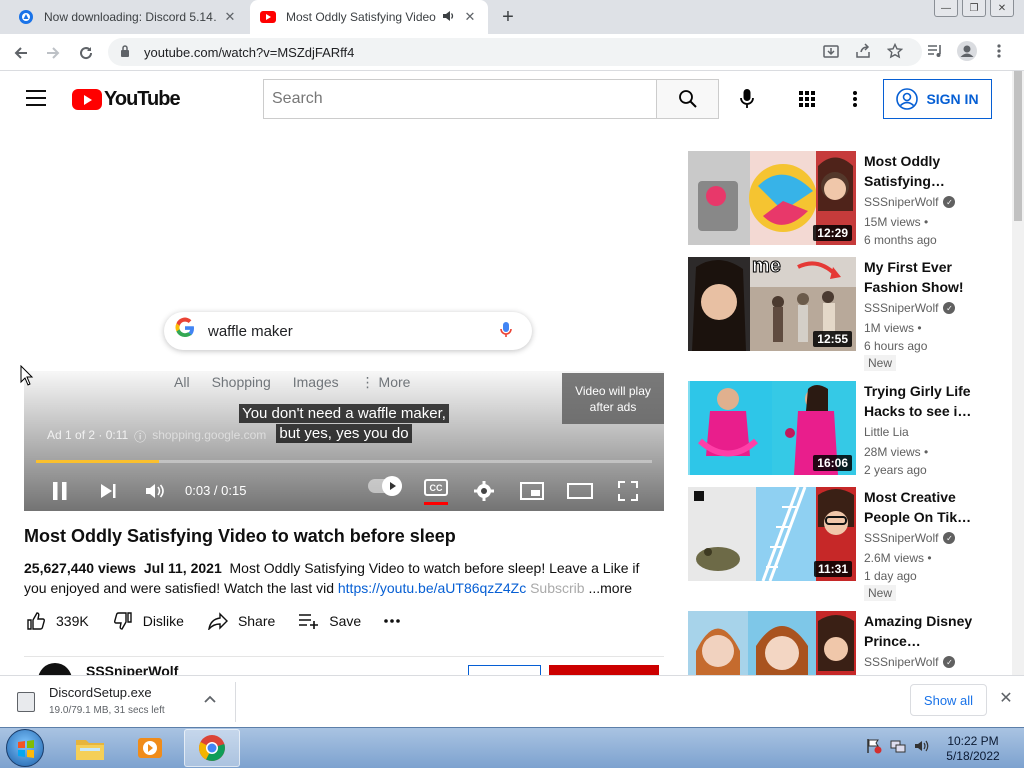 The height and width of the screenshot is (768, 1024). I want to click on account-icon, so click(907, 99).